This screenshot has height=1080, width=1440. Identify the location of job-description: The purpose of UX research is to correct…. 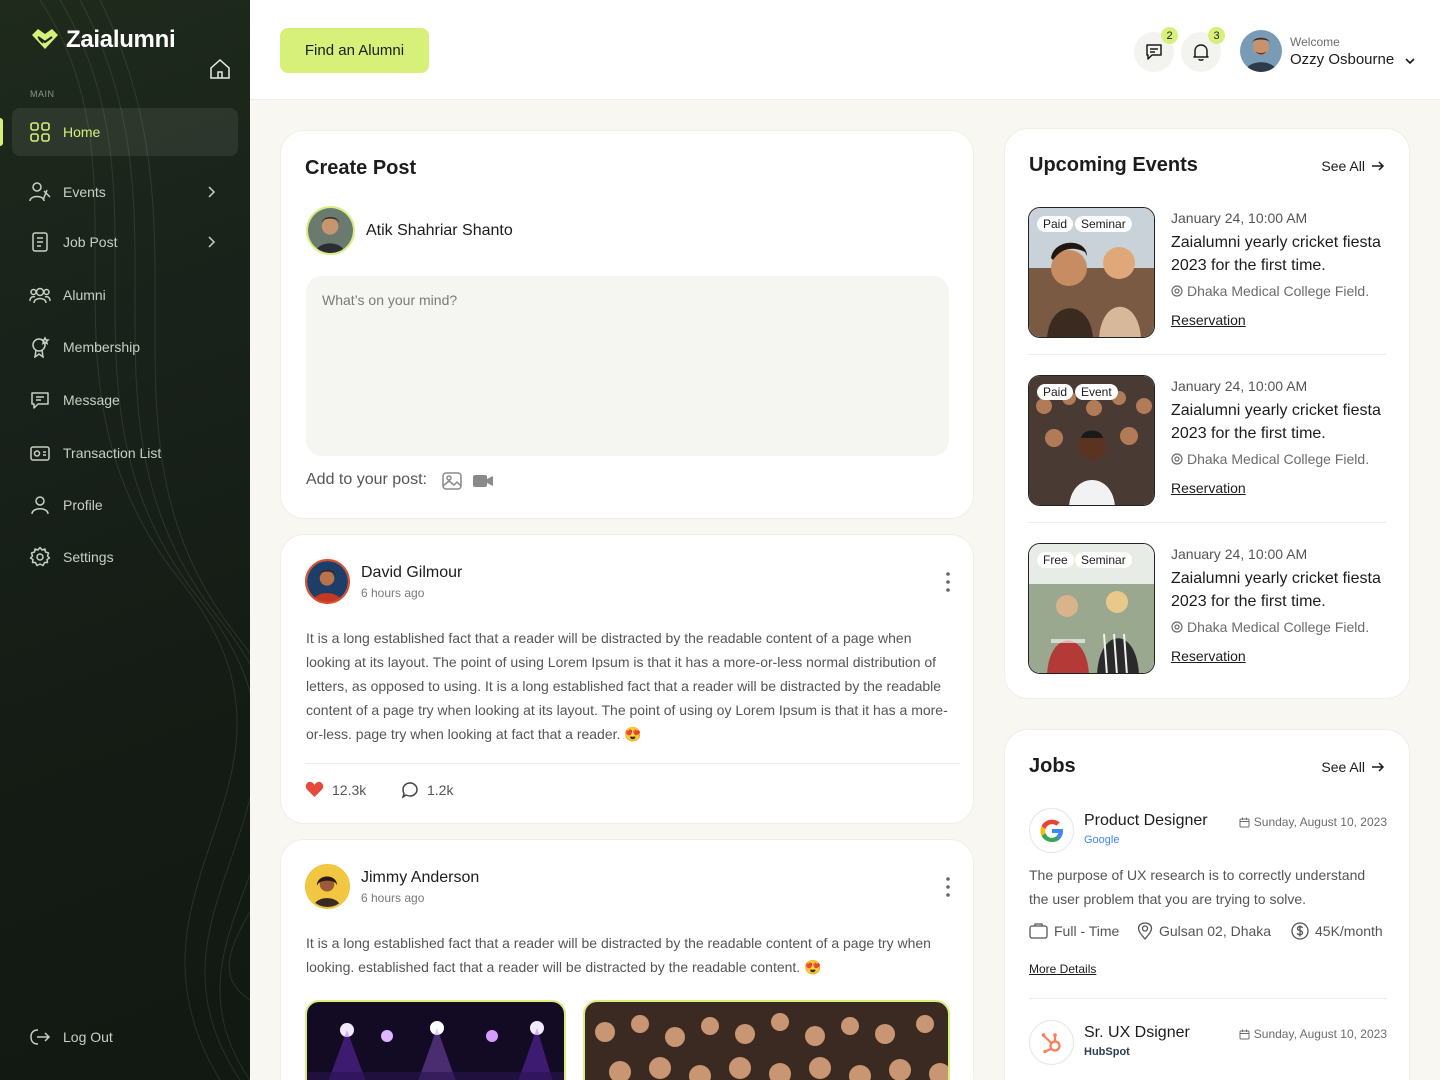
(1197, 887).